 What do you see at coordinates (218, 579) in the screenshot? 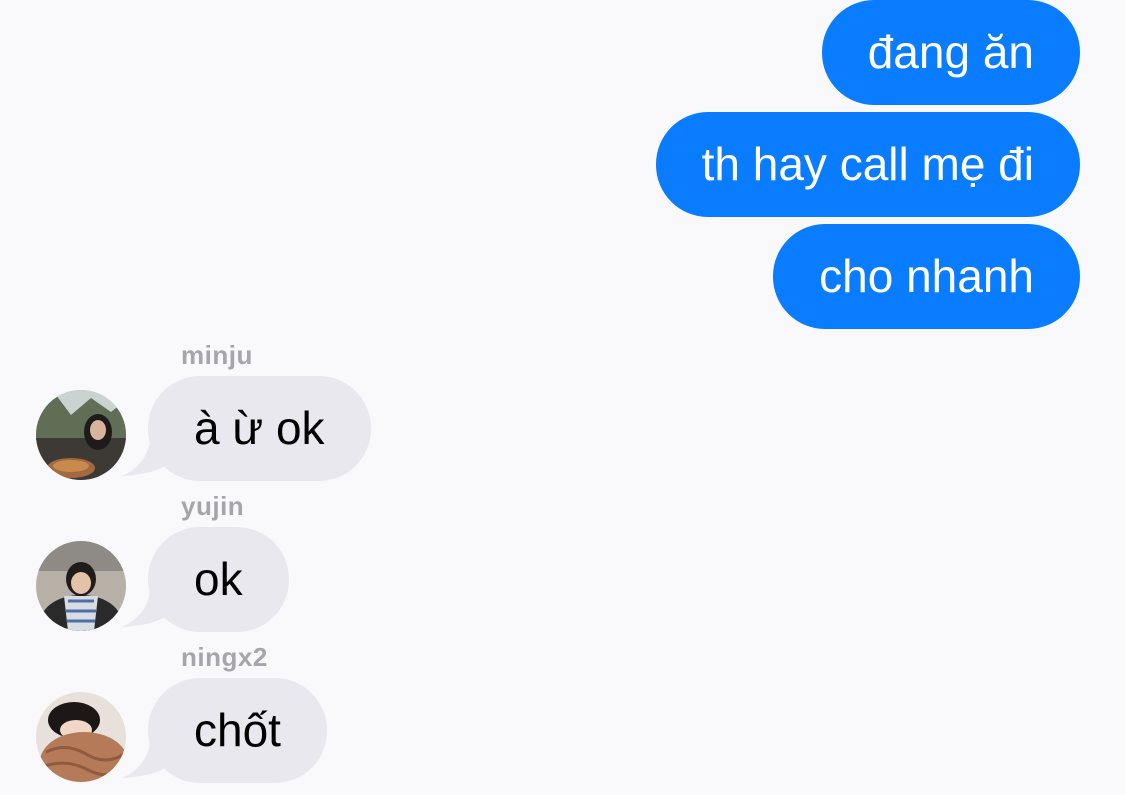
I see `incoming-message-bubble: ok` at bounding box center [218, 579].